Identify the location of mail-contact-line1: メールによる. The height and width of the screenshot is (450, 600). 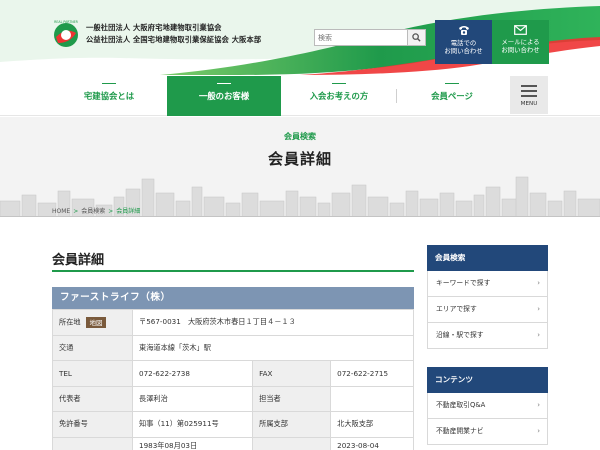
(520, 42).